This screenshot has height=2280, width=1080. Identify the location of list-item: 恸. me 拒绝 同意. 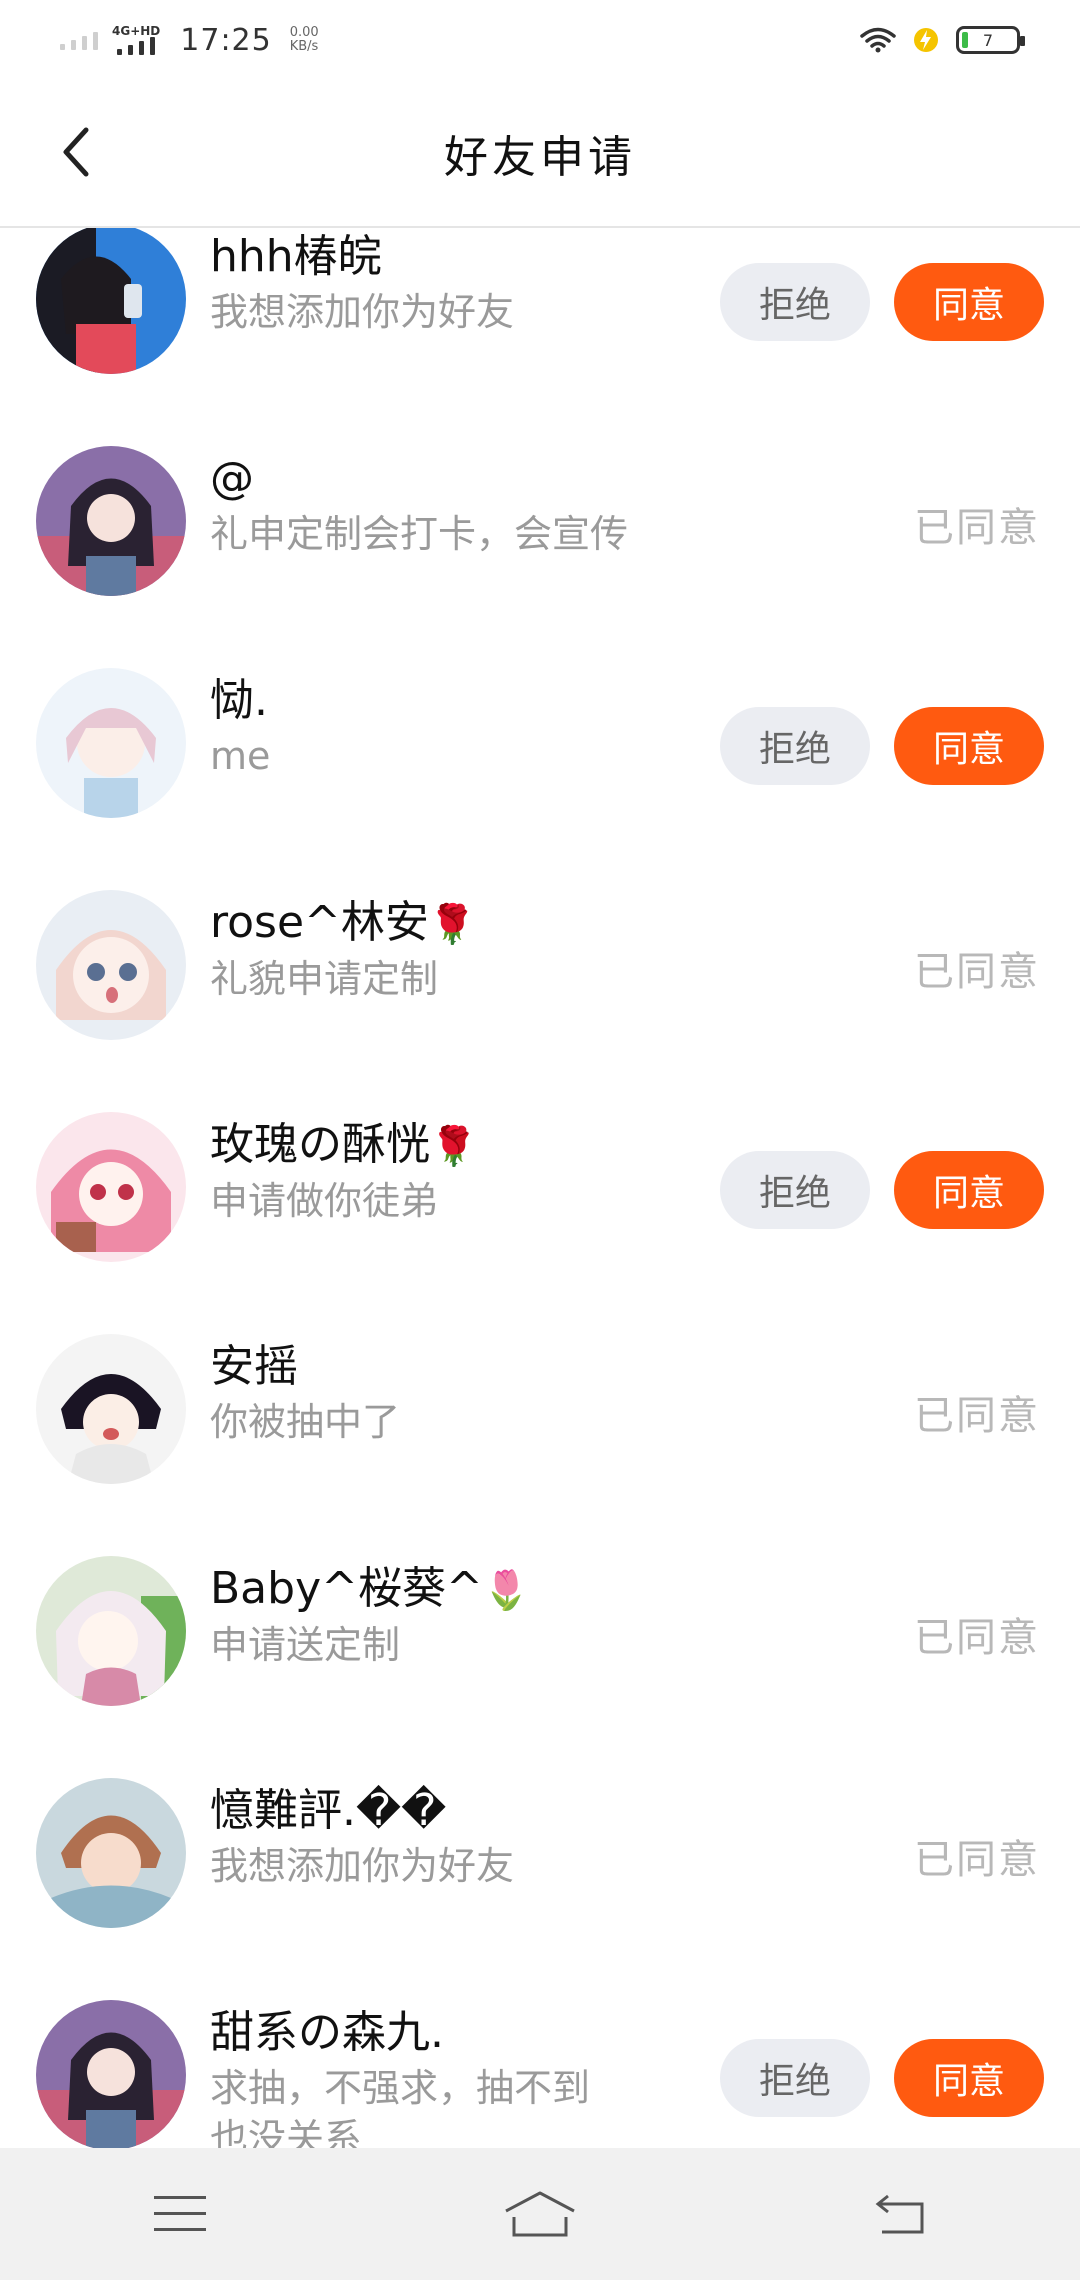
(540, 743).